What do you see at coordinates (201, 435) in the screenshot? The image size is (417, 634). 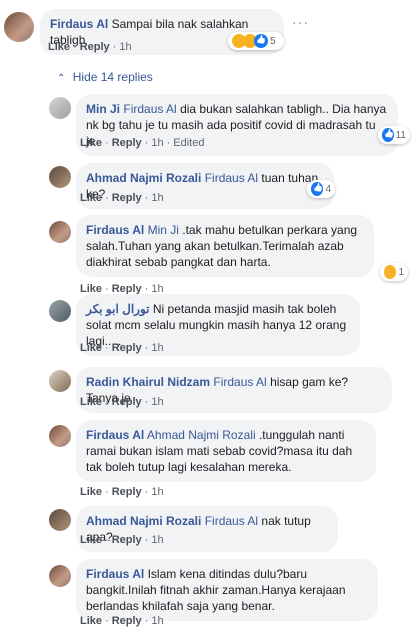 I see `reply-mention: Ahmad Najmi Rozali` at bounding box center [201, 435].